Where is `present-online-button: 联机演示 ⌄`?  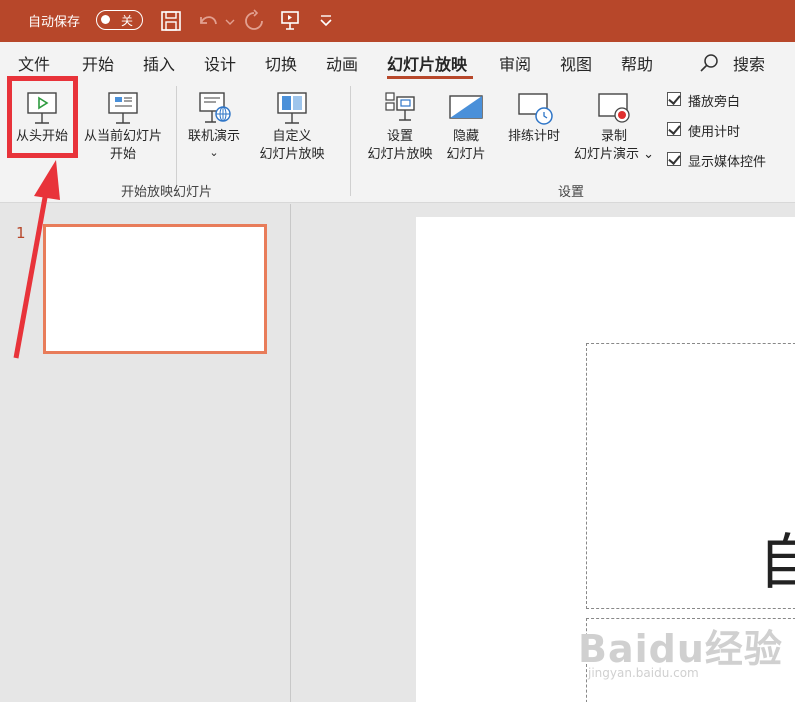
present-online-button: 联机演示 ⌄ is located at coordinates (214, 124).